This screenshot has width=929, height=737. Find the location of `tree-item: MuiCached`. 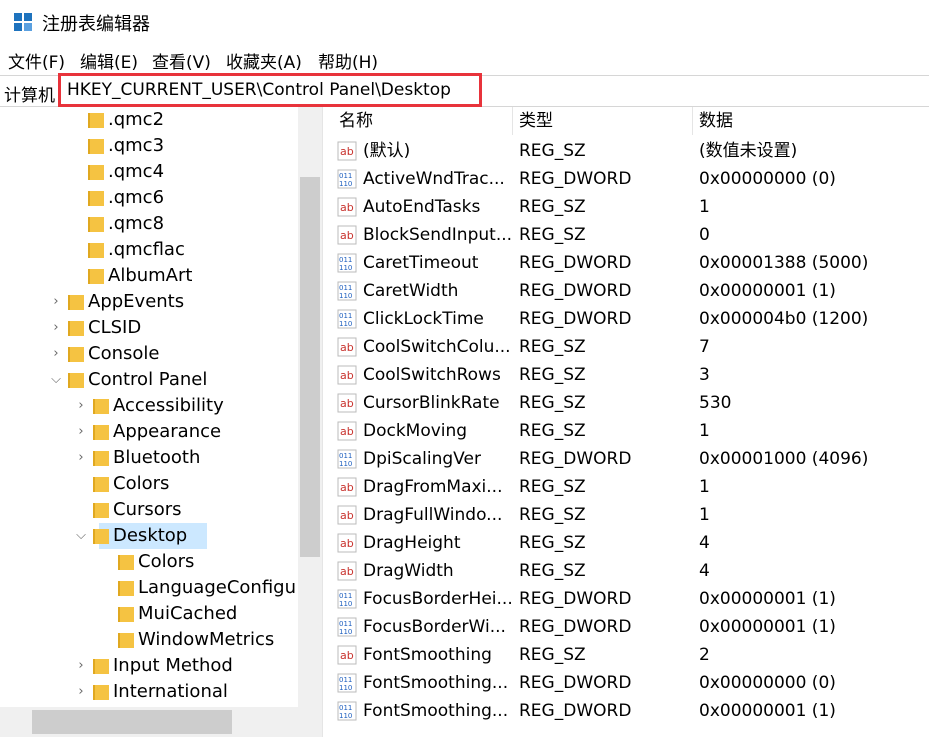

tree-item: MuiCached is located at coordinates (149, 614).